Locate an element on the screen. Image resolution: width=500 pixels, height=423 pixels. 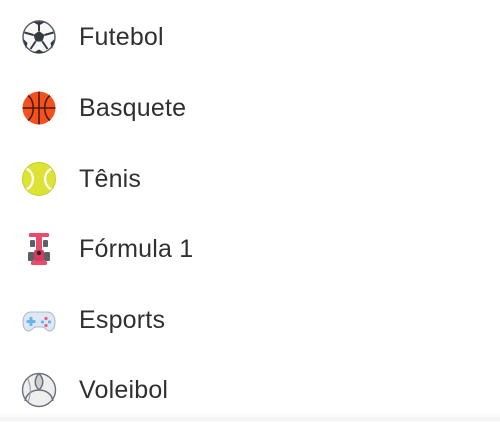
sport-label-basquete: Basquete is located at coordinates (133, 108).